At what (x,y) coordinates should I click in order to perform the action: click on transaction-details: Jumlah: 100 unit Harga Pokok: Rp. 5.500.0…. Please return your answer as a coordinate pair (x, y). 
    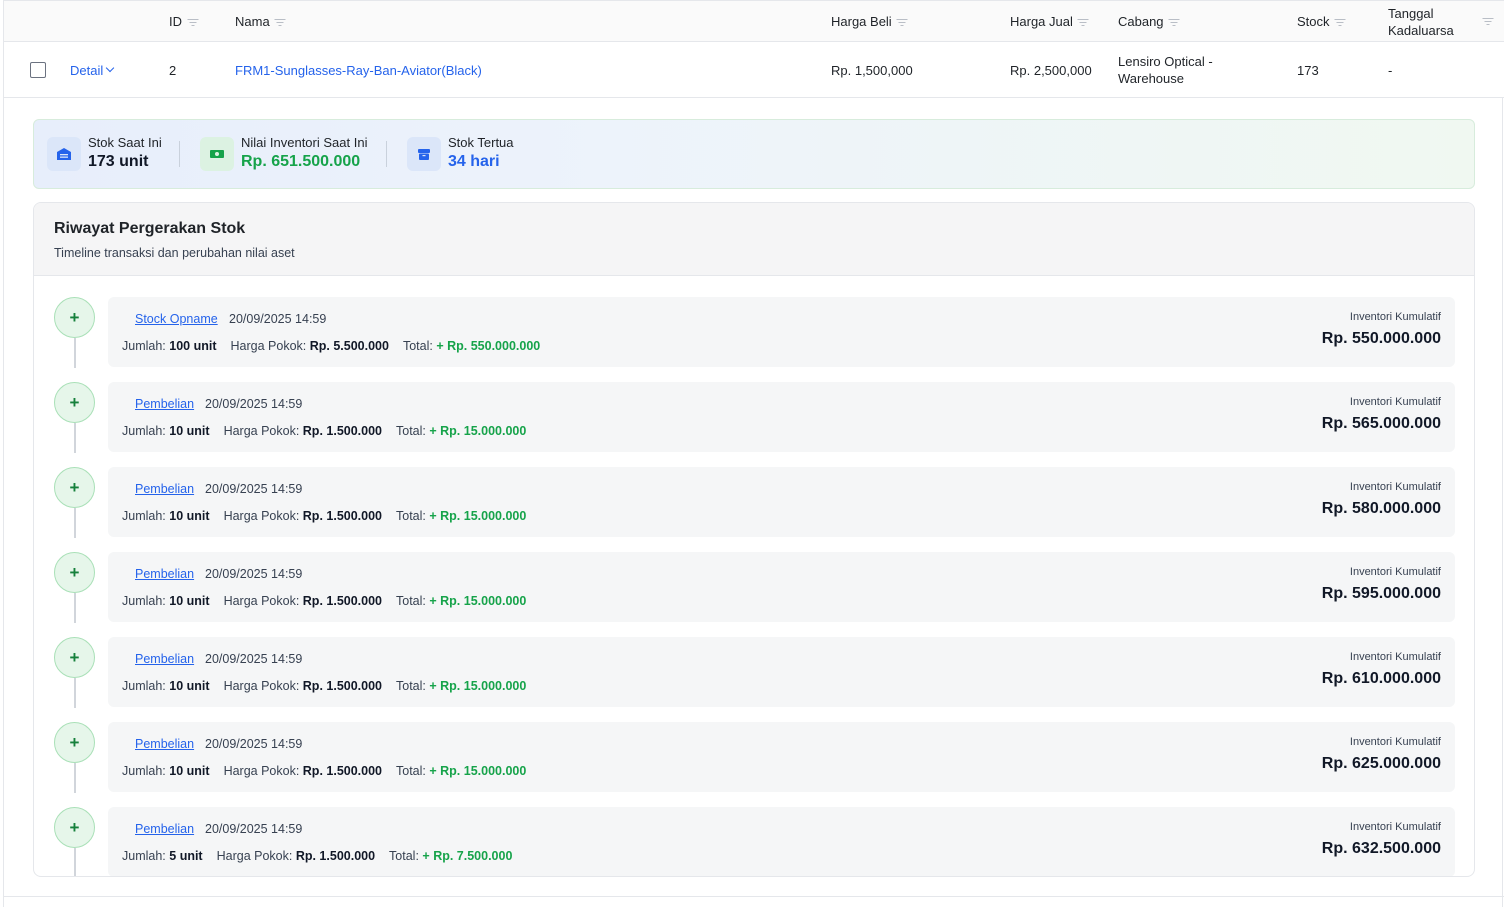
    Looking at the image, I should click on (331, 346).